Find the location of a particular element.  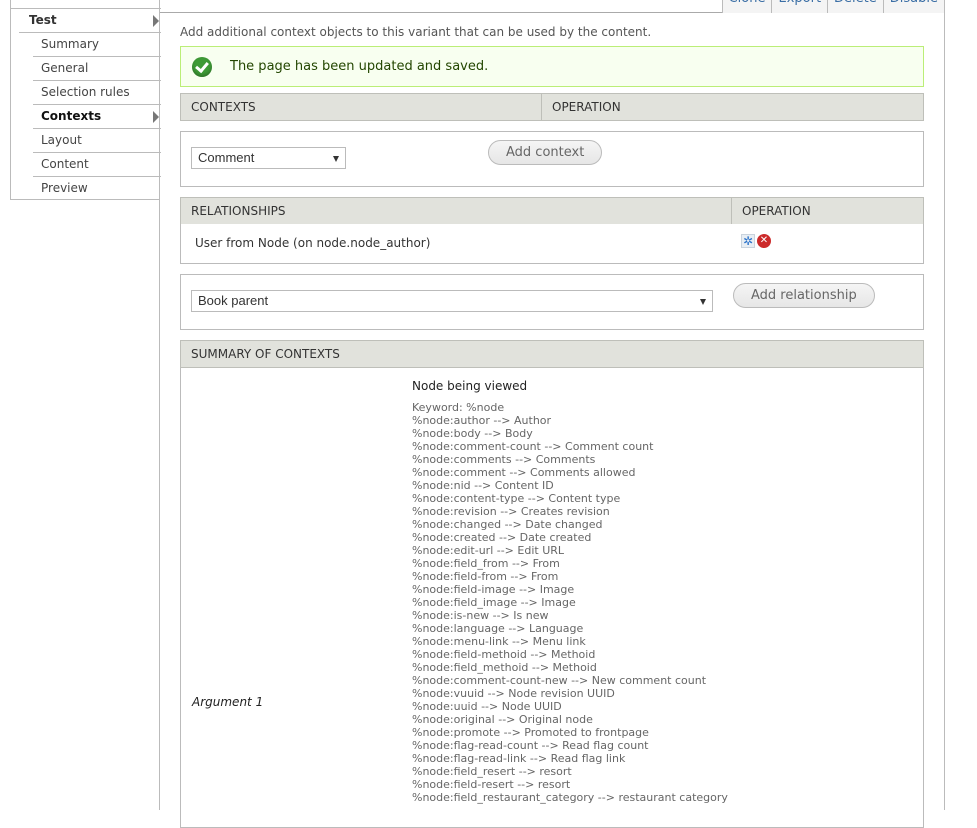

sidebar-top-item is located at coordinates (86, 4).